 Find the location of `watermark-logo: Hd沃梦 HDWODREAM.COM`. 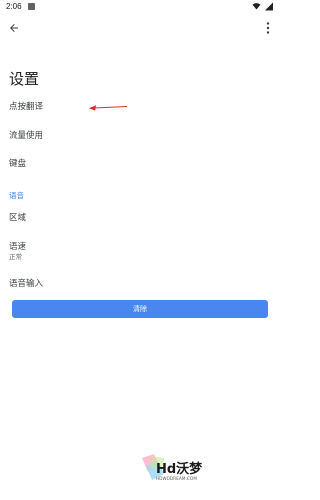

watermark-logo: Hd沃梦 HDWODREAM.COM is located at coordinates (175, 472).